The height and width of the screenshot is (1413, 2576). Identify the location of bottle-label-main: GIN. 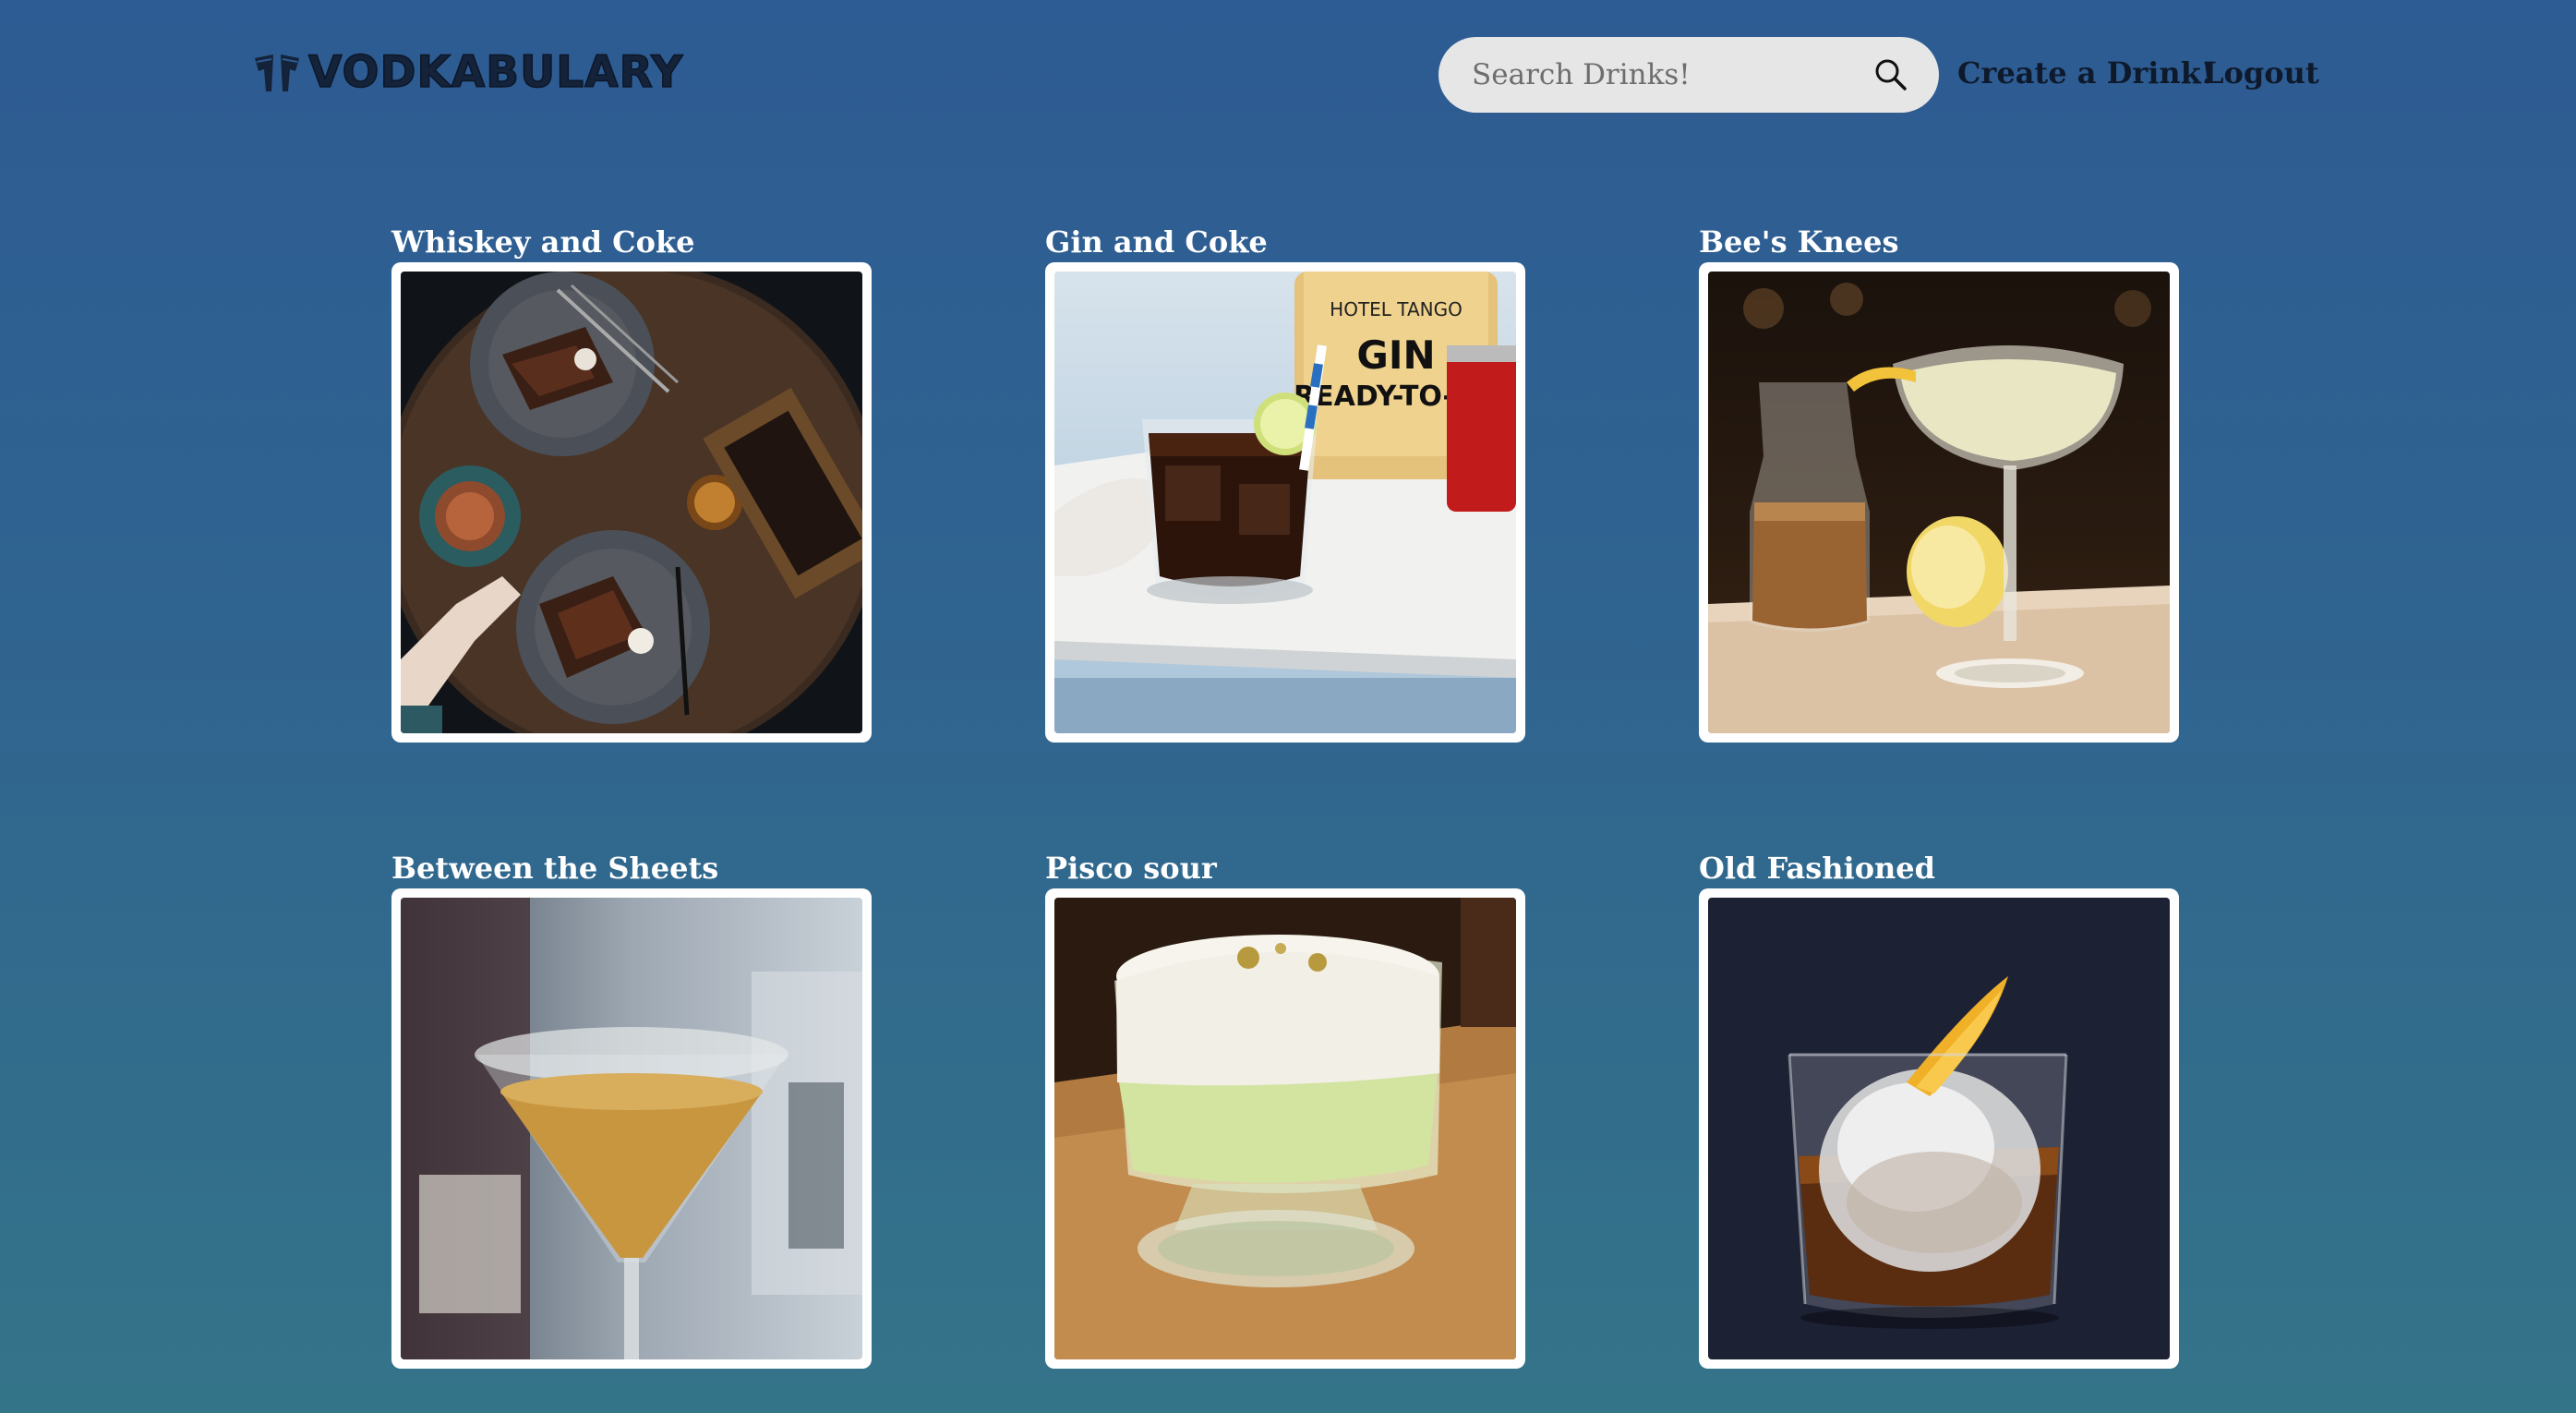
(1395, 355).